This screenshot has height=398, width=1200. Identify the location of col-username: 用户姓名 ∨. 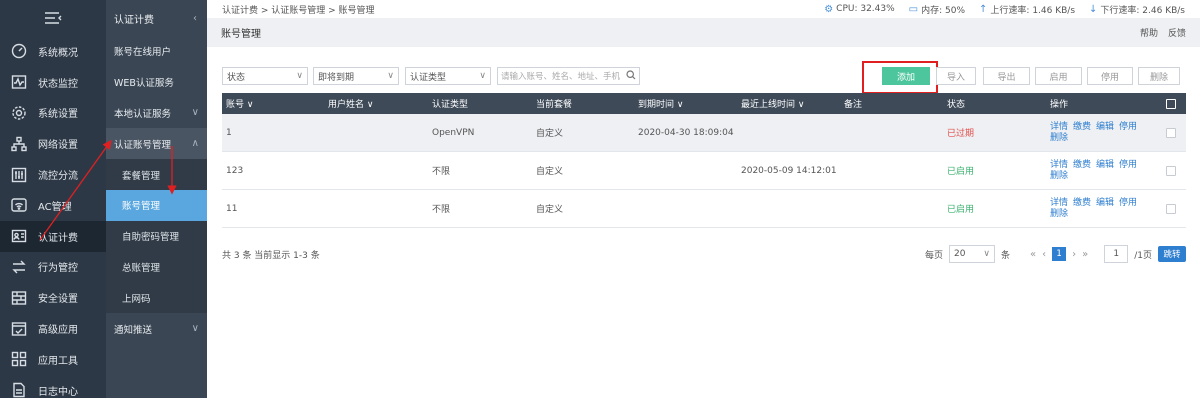
(376, 103).